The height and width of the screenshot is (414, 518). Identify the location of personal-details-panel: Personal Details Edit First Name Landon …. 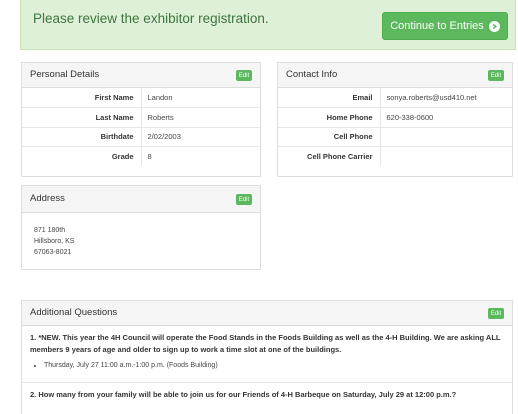
(141, 119).